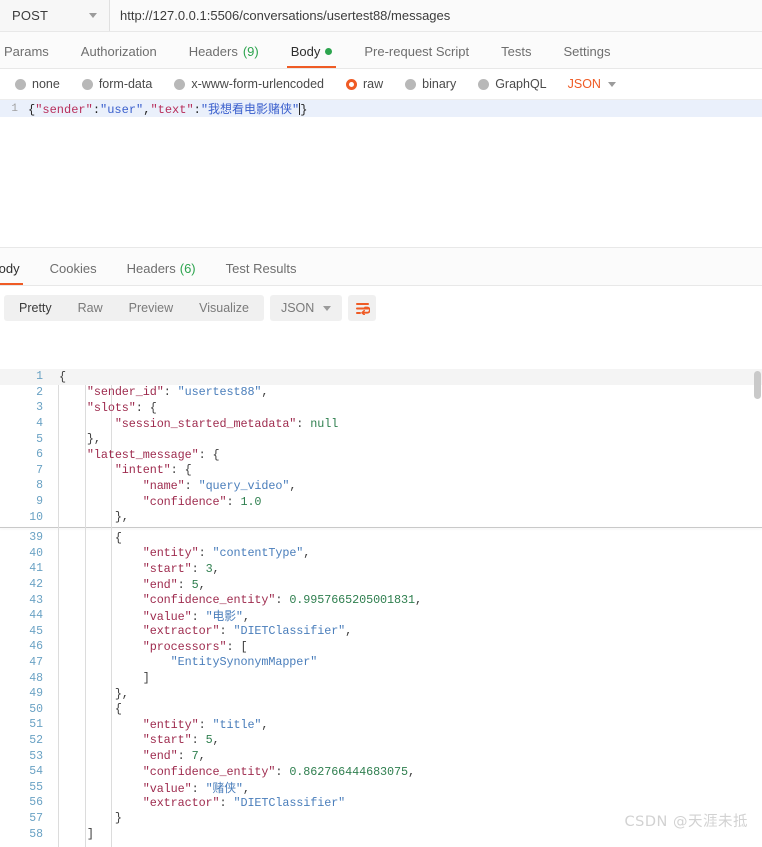 The image size is (762, 847). Describe the element at coordinates (36, 803) in the screenshot. I see `line-number: 56` at that location.